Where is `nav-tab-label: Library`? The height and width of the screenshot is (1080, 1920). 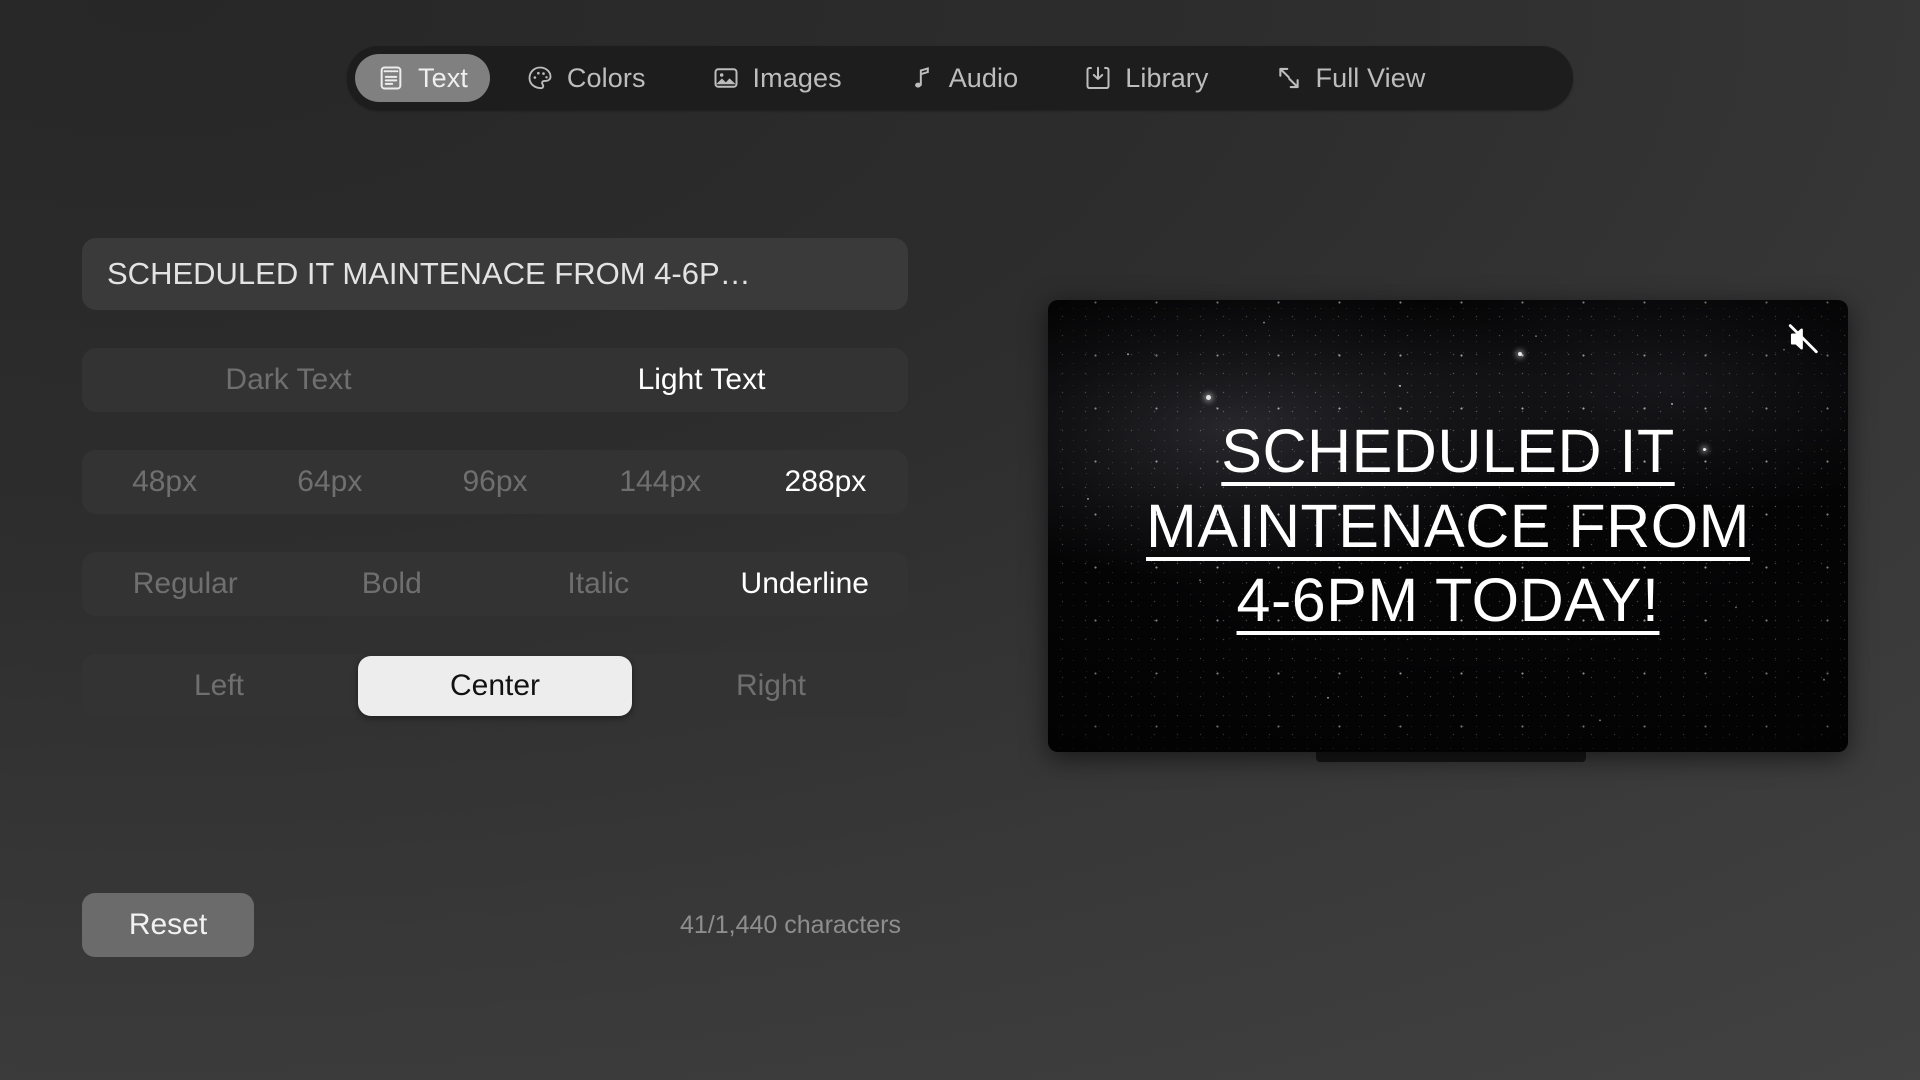
nav-tab-label: Library is located at coordinates (1167, 77).